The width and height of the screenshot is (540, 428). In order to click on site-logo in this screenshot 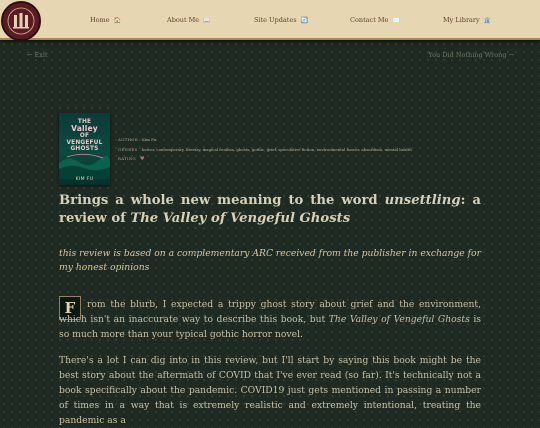, I will do `click(21, 21)`.